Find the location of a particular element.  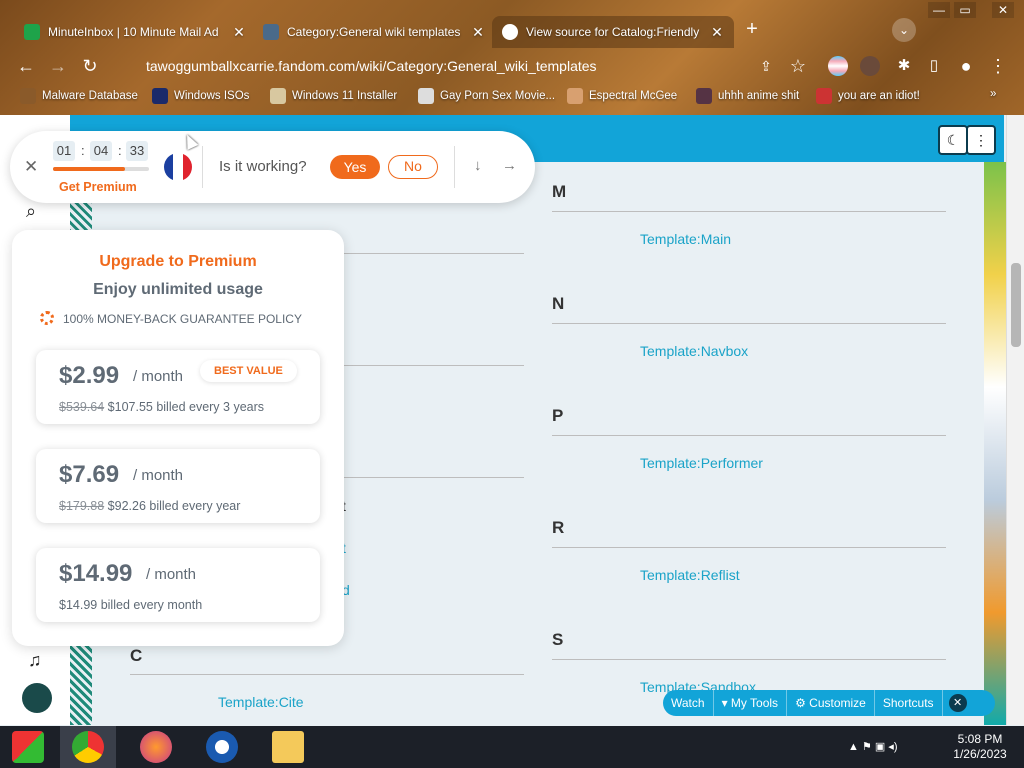

page-icon is located at coordinates (278, 96).